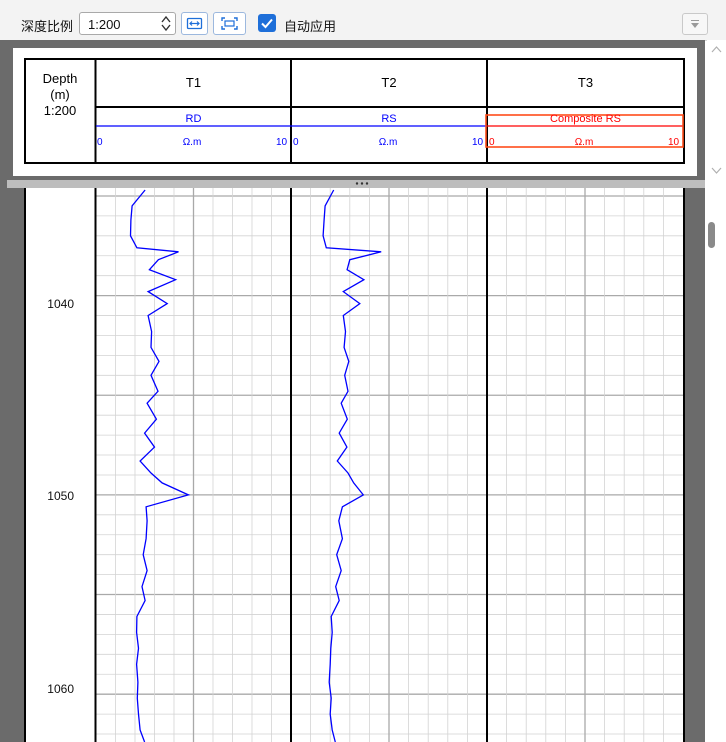  Describe the element at coordinates (60, 304) in the screenshot. I see `depth-label-1040: 1040` at that location.